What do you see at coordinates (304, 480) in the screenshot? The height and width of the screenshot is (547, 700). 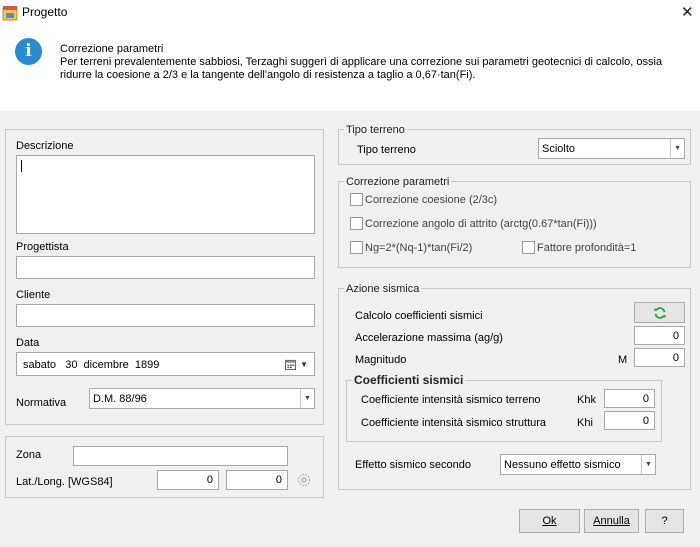 I see `location-picker-icon` at bounding box center [304, 480].